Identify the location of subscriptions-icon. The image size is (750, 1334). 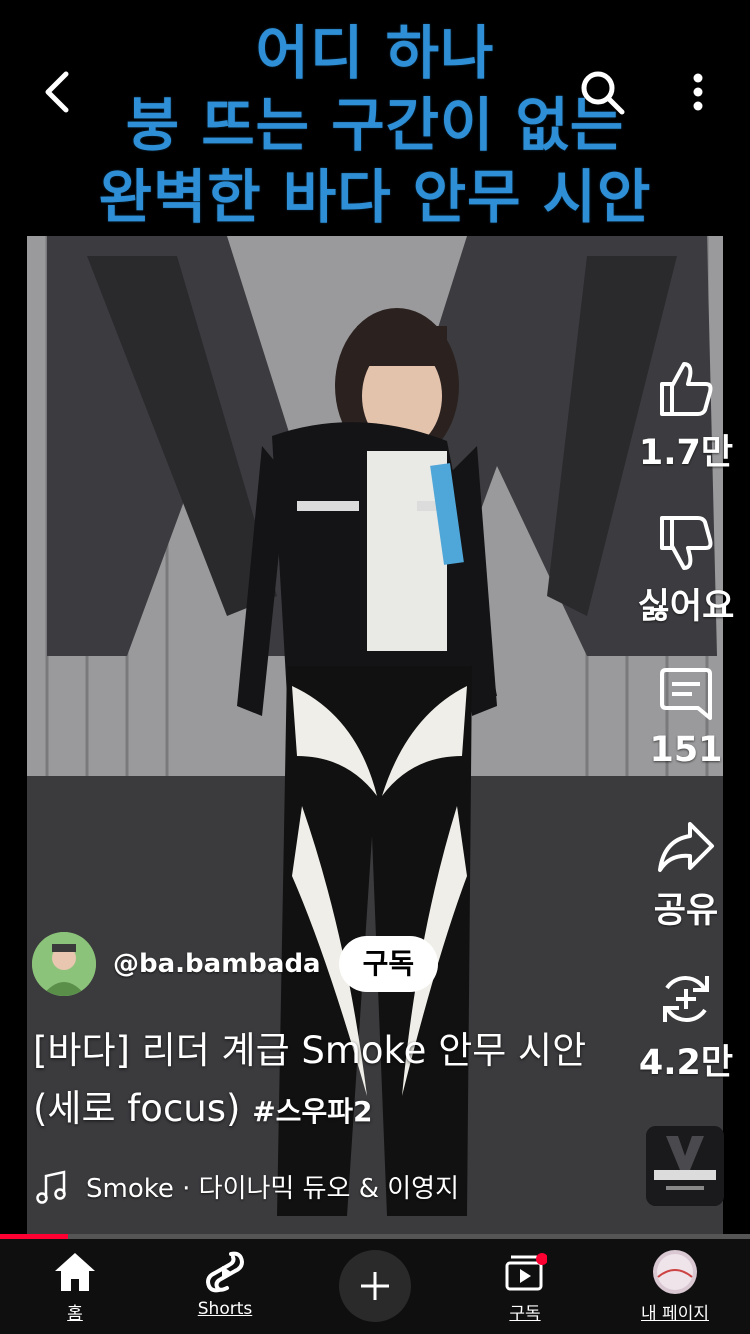
(526, 1272).